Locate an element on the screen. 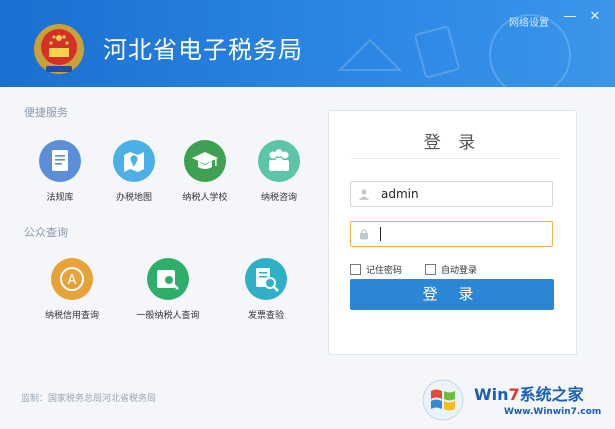 The image size is (615, 429). minimize-button: — is located at coordinates (570, 17).